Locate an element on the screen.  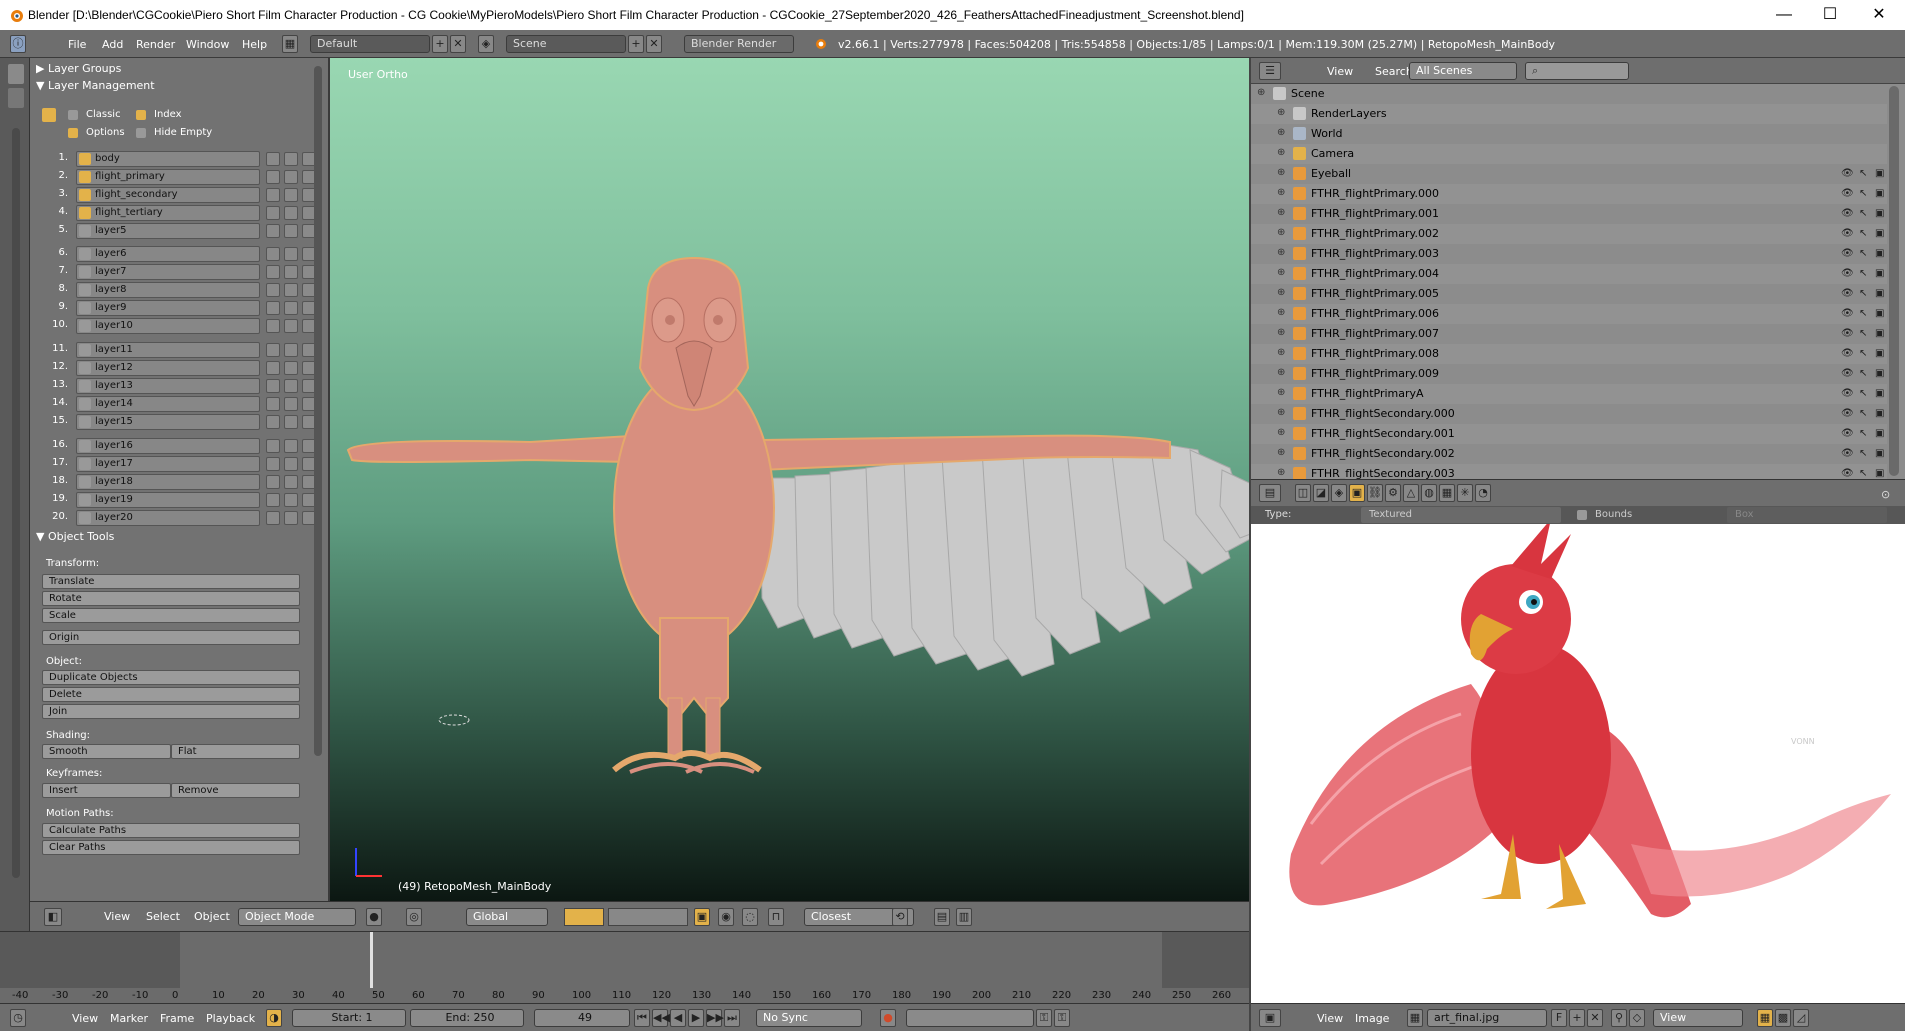
outliner-item: ⊕ FTHR_flightPrimary.001 👁 ↖ ▣ is located at coordinates (1569, 214).